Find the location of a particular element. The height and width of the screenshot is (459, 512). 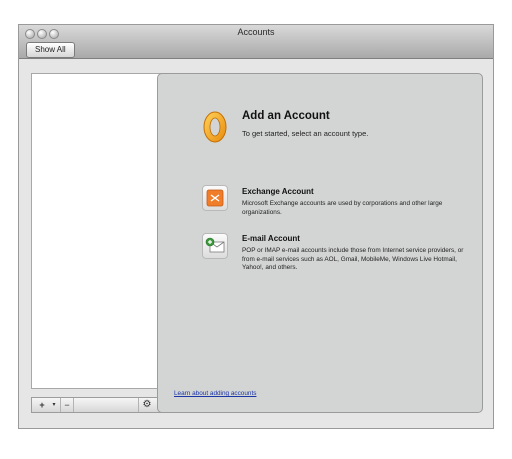

add-account-dropdown-icon: ▾ is located at coordinates (54, 405).